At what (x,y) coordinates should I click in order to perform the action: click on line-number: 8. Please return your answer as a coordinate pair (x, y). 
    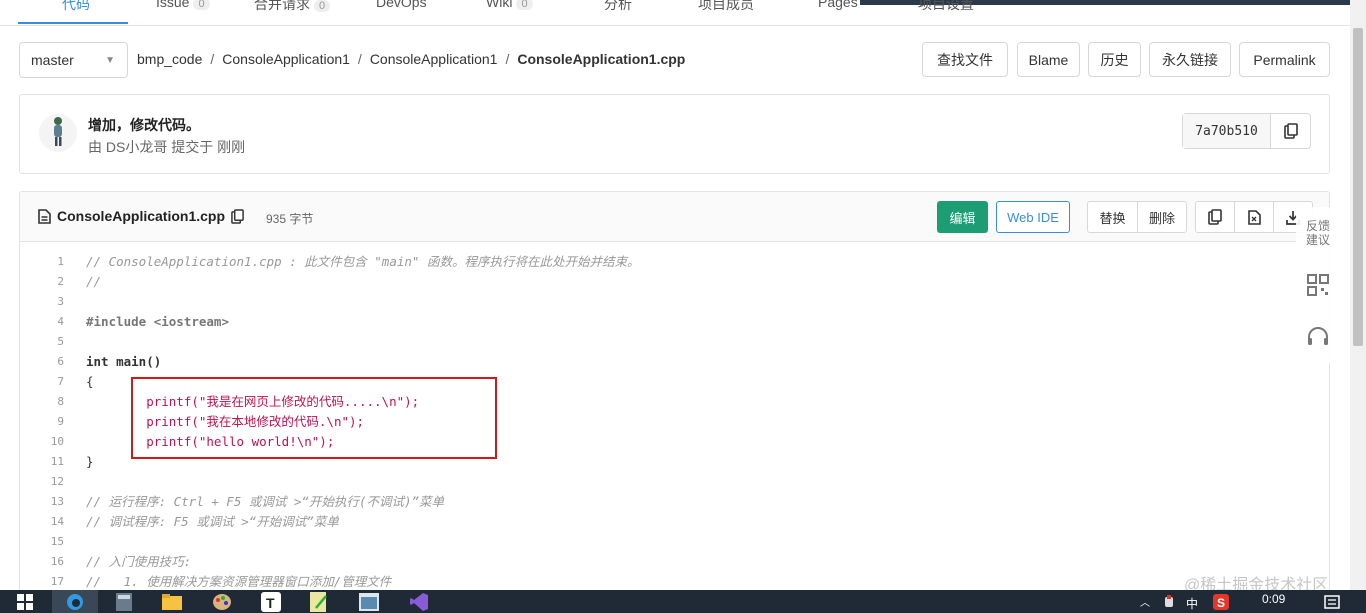
    Looking at the image, I should click on (42, 402).